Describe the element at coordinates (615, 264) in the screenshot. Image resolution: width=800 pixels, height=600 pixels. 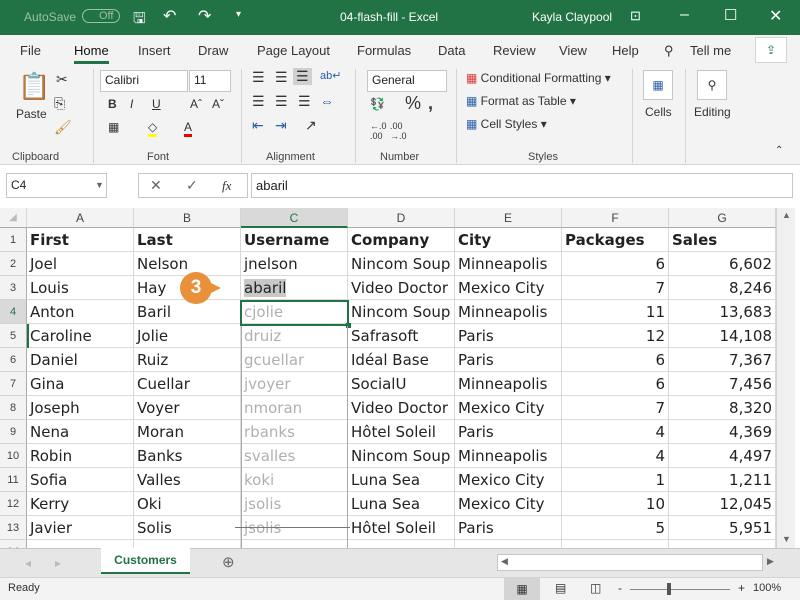
I see `cell-F2: 6` at that location.